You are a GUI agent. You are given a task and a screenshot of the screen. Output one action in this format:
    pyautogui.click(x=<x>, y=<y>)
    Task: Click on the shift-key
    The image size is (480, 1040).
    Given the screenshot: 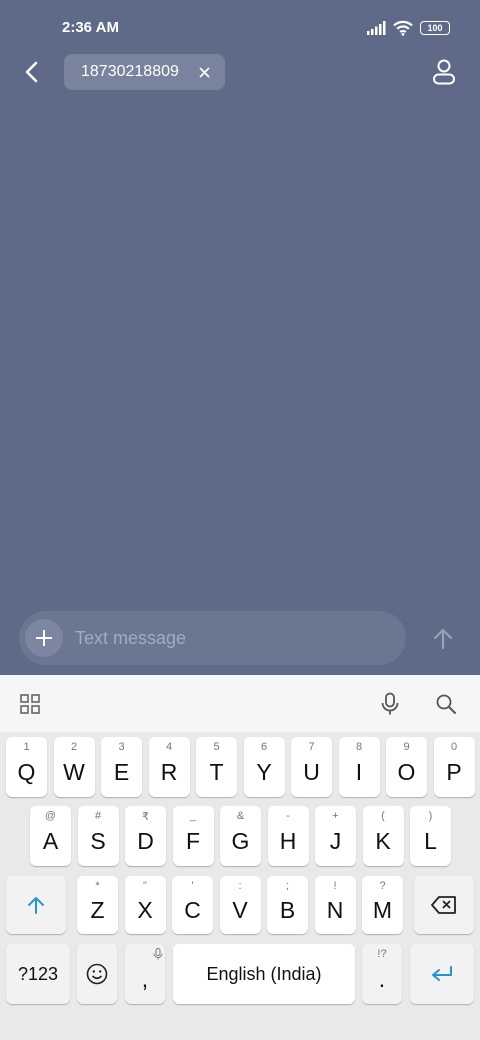 What is the action you would take?
    pyautogui.click(x=36, y=905)
    